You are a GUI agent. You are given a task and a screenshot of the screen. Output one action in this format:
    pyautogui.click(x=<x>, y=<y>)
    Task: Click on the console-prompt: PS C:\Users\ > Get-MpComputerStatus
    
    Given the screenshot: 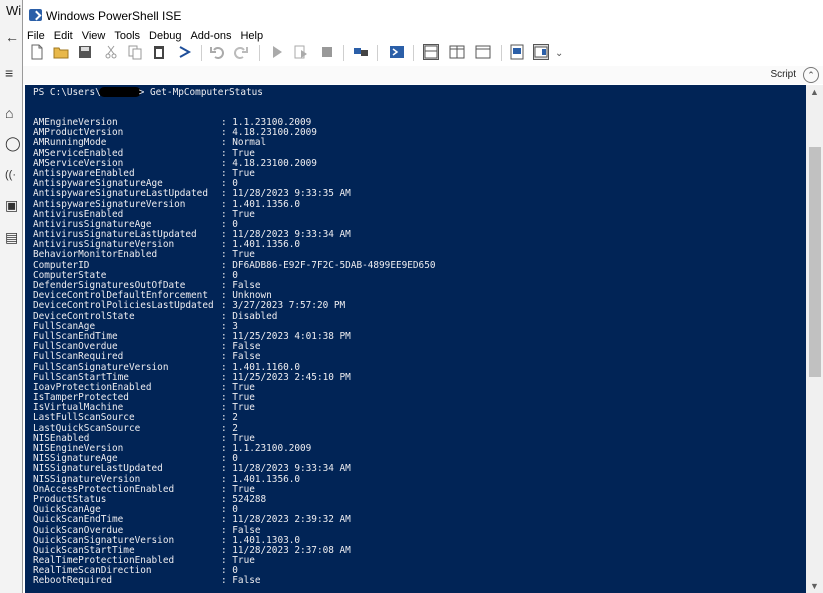 What is the action you would take?
    pyautogui.click(x=148, y=92)
    